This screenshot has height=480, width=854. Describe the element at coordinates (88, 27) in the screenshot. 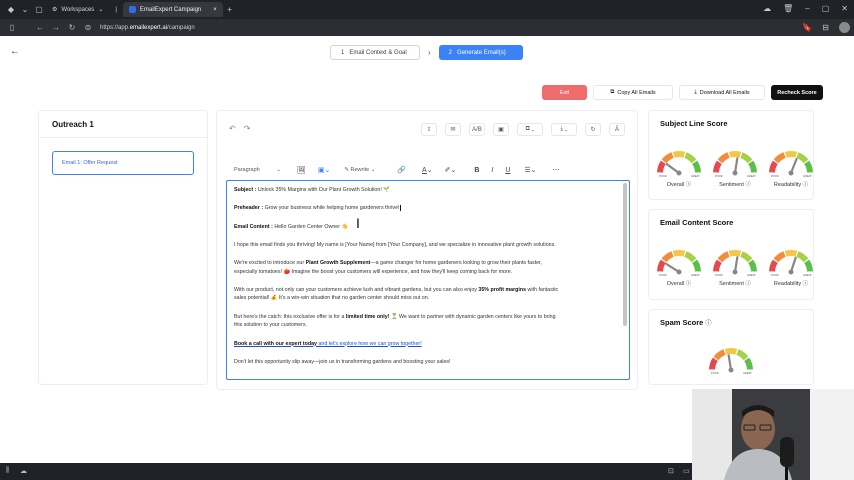

I see `site-info-icon: ⊜` at that location.